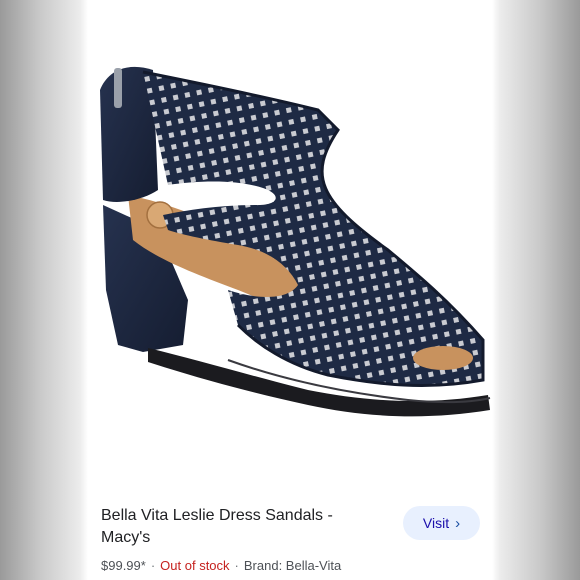 Image resolution: width=580 pixels, height=580 pixels. I want to click on visit-button: Visit ›, so click(441, 523).